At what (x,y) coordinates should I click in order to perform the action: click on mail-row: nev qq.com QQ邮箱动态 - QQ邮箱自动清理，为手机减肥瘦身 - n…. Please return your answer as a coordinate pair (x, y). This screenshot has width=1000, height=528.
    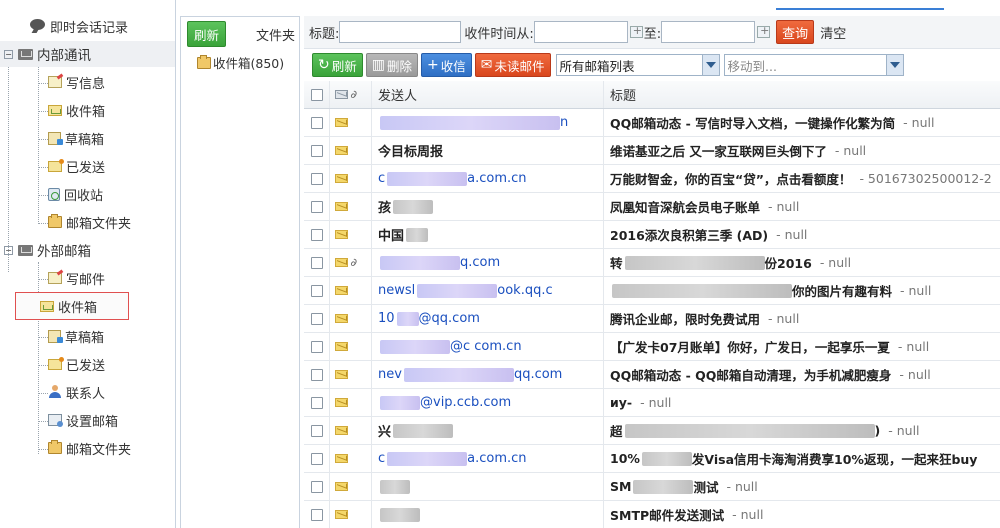
    Looking at the image, I should click on (652, 375).